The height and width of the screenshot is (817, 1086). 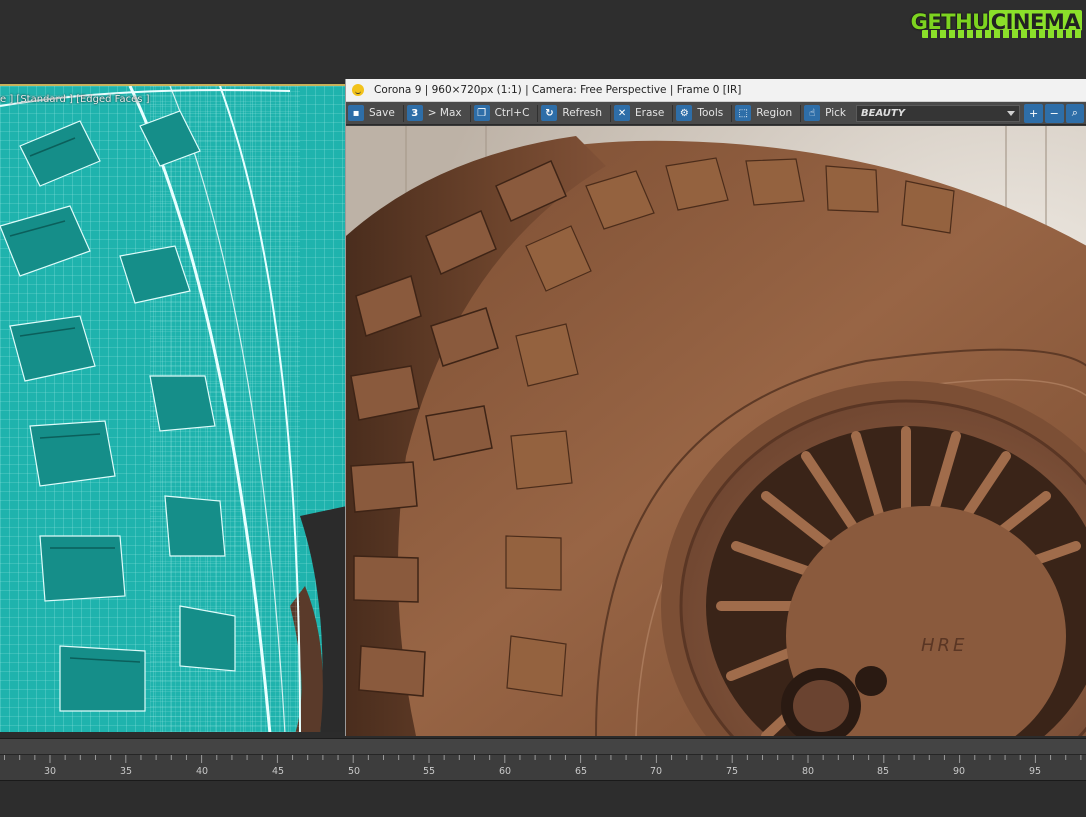 I want to click on main-toolbar-area: GETHU CINEMA, so click(x=543, y=41).